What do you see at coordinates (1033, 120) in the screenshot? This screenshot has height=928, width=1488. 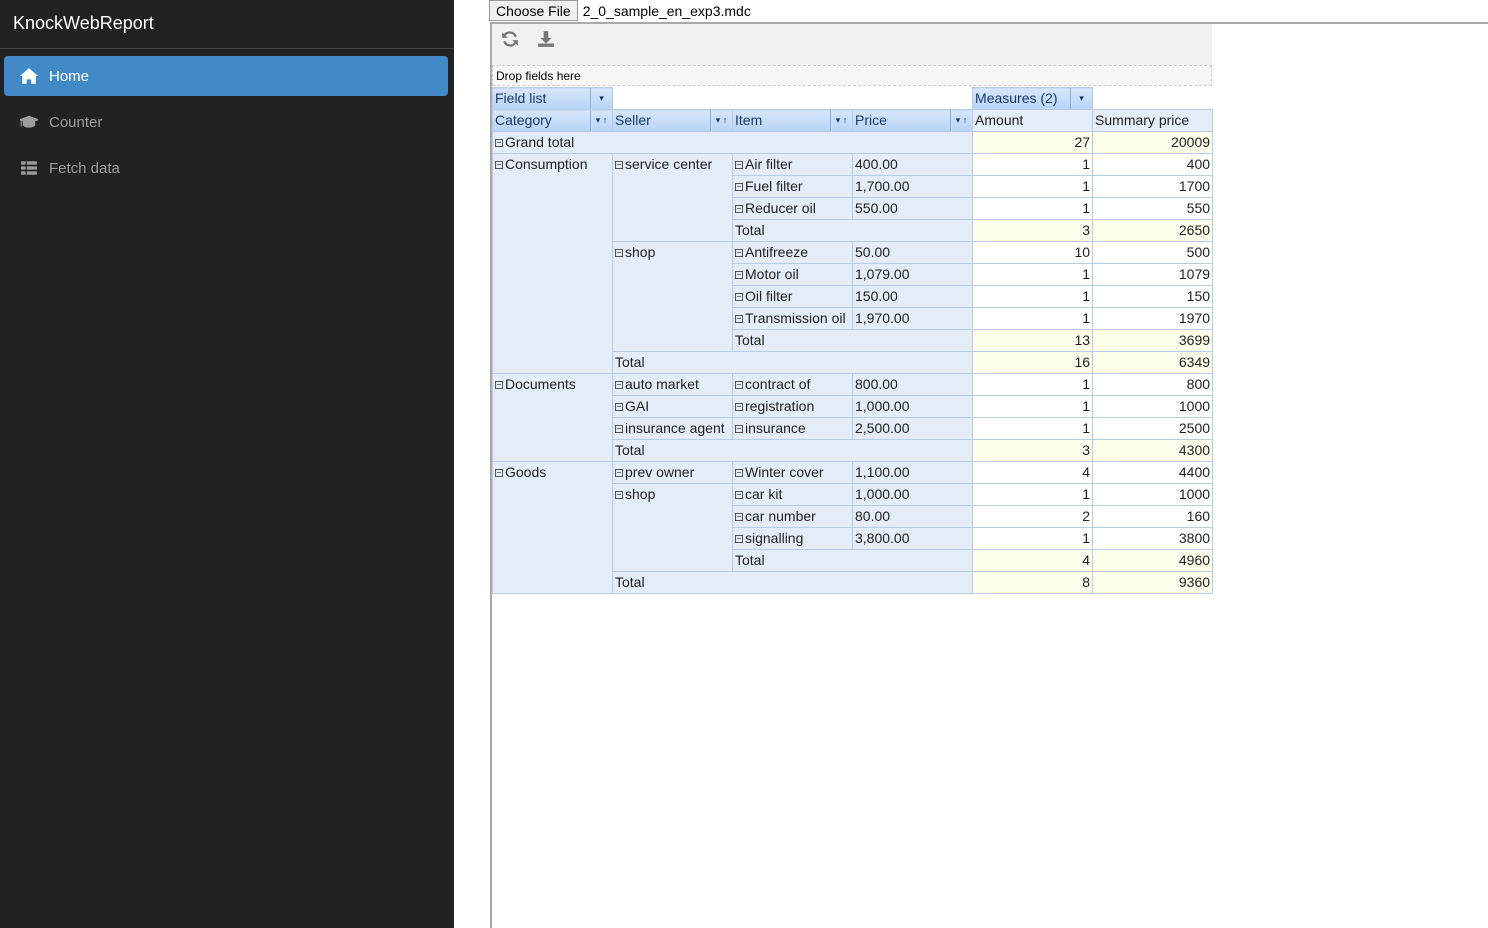 I see `column-header: Amount` at bounding box center [1033, 120].